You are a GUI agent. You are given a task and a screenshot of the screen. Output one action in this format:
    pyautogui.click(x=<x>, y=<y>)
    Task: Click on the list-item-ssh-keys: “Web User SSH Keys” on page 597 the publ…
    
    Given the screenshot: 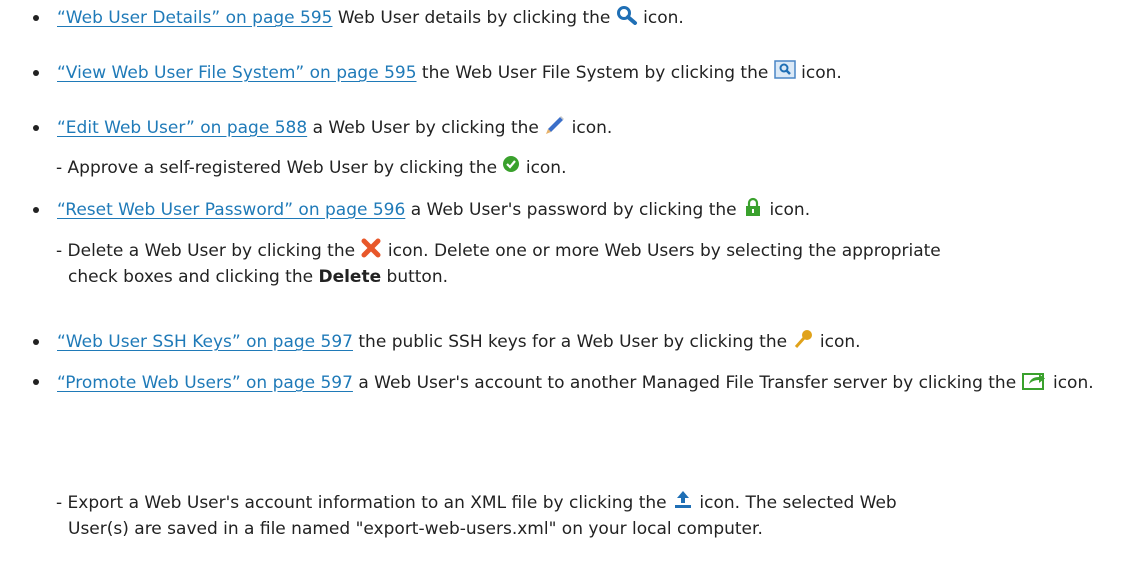 What is the action you would take?
    pyautogui.click(x=564, y=342)
    